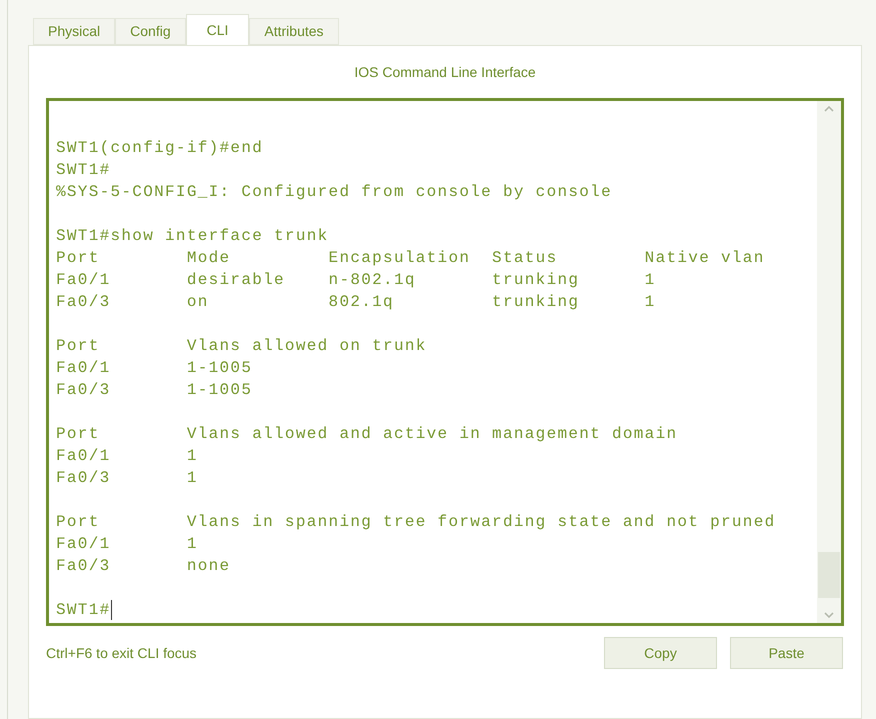 This screenshot has width=876, height=719. I want to click on hint-text: Ctrl+F6 to exit CLI focus, so click(121, 653).